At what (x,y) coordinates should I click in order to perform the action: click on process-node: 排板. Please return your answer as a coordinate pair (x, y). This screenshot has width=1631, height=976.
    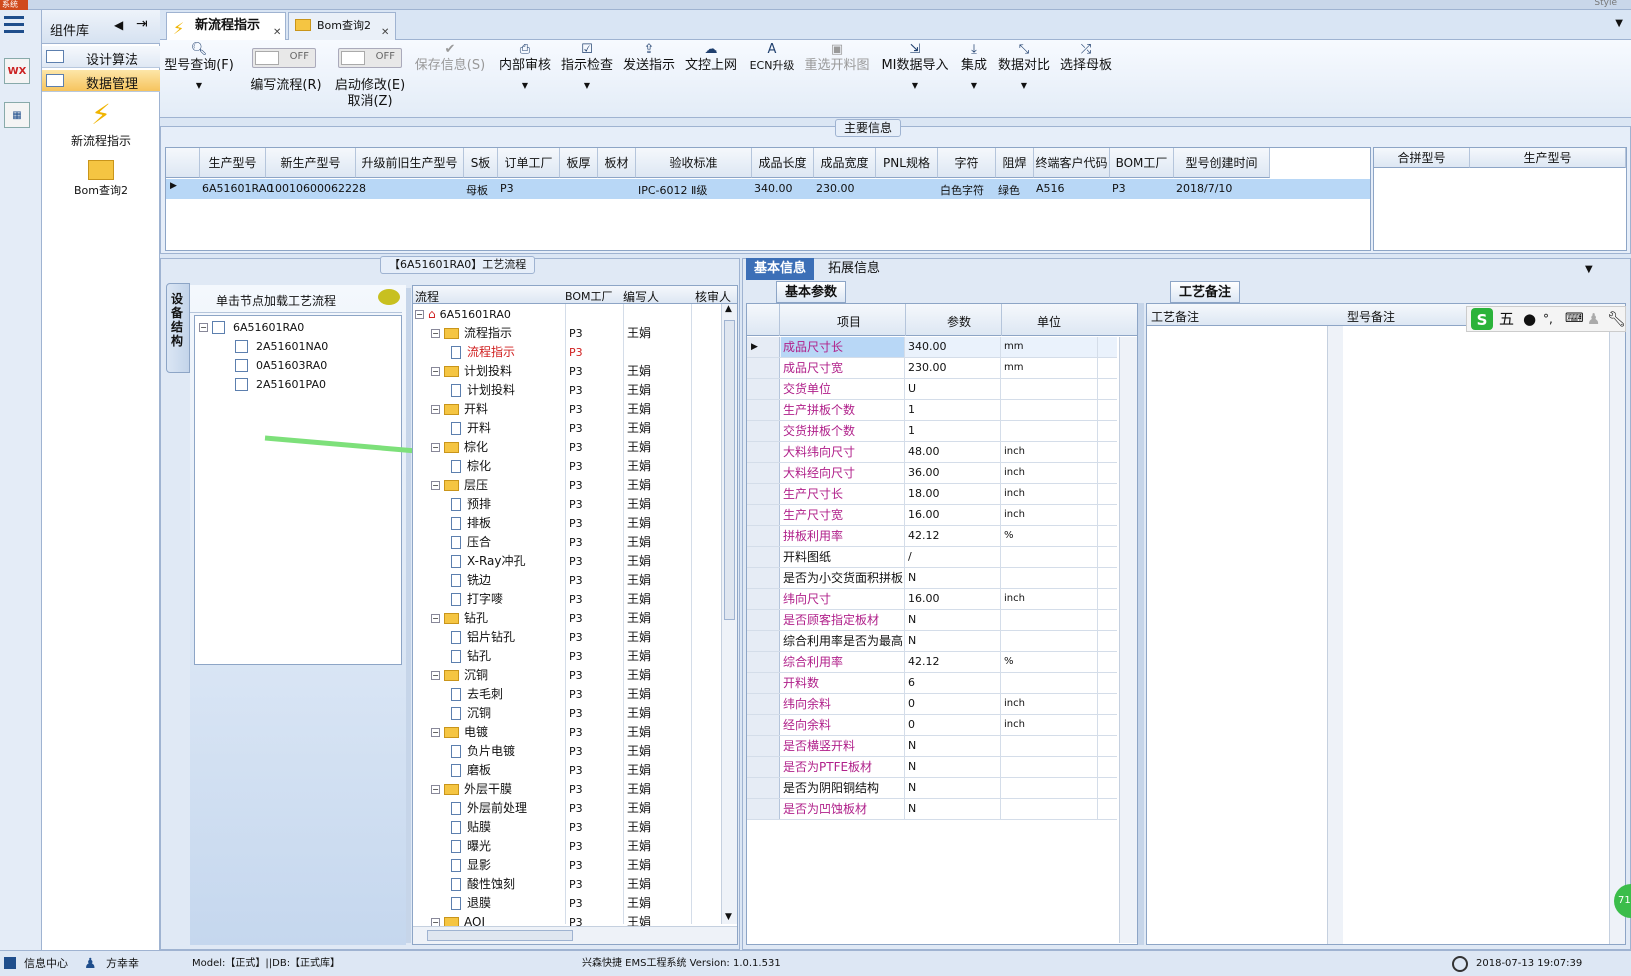
    Looking at the image, I should click on (471, 523).